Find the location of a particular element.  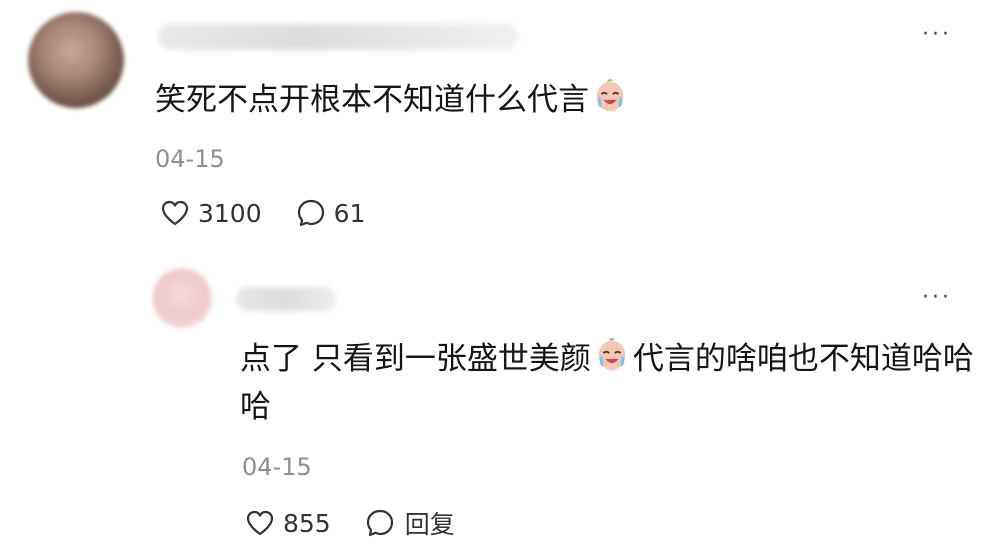

reply-text-part-1: 点了 只看到一张盛世美颜 is located at coordinates (415, 359).